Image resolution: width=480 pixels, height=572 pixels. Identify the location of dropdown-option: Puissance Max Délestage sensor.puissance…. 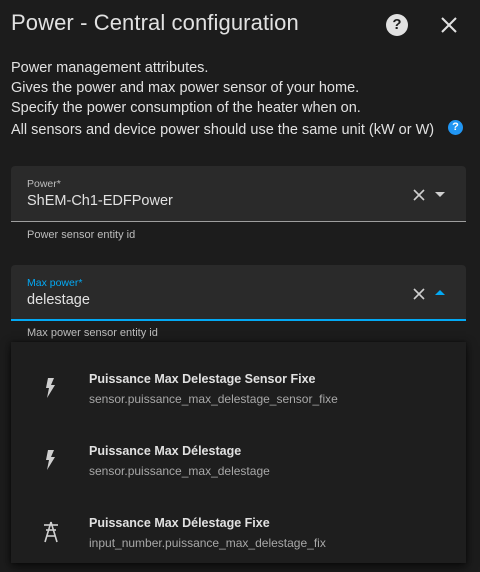
(238, 465).